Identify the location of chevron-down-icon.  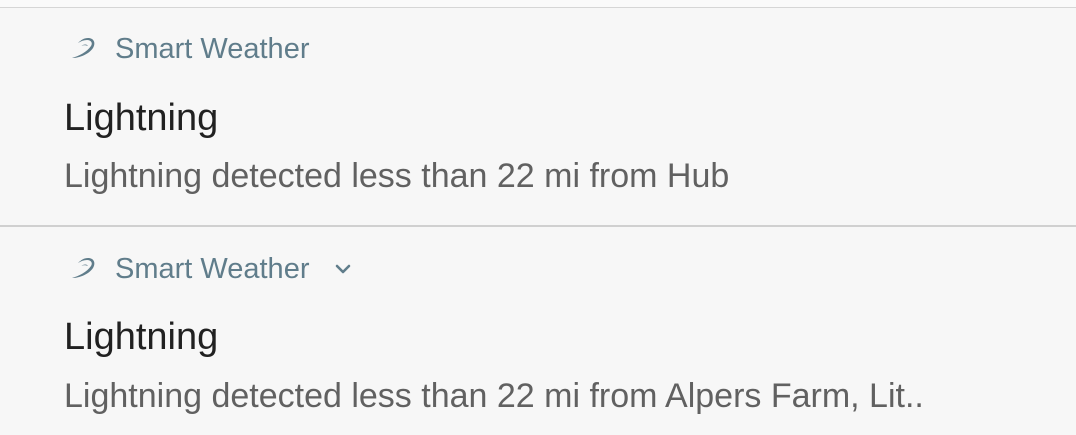
(343, 269).